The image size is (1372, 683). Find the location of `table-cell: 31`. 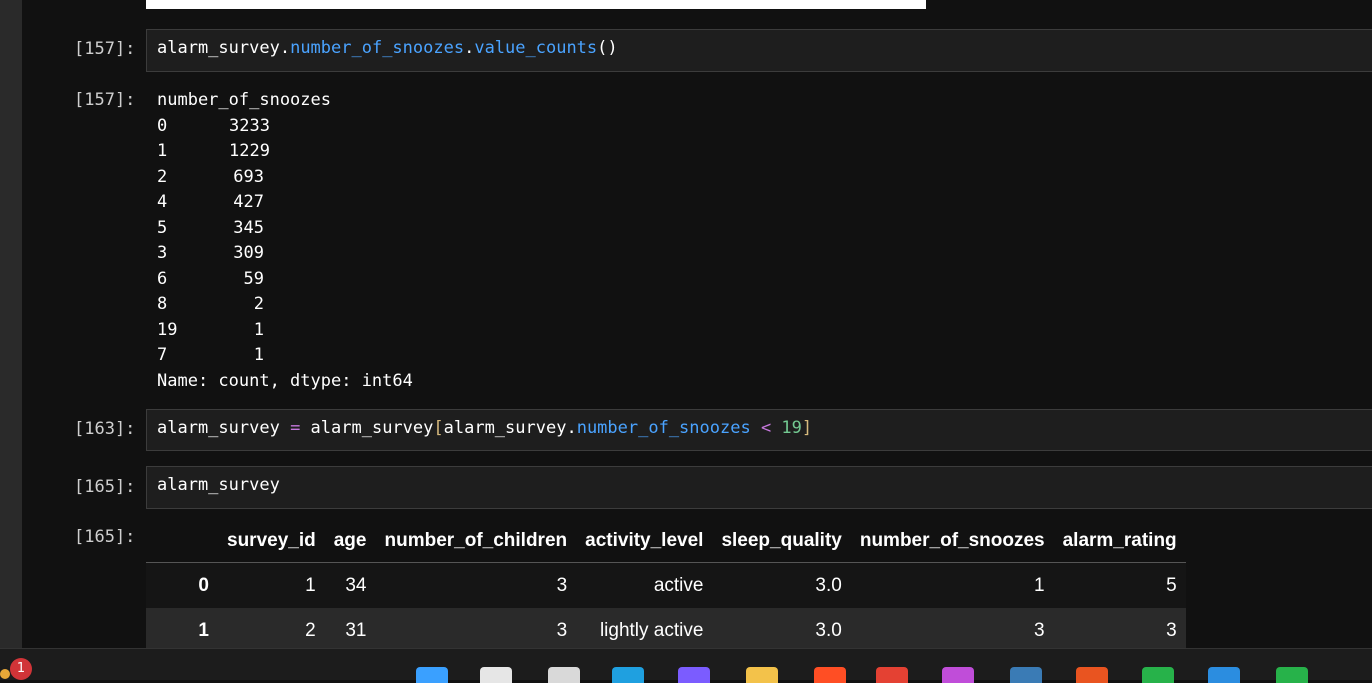

table-cell: 31 is located at coordinates (356, 630).